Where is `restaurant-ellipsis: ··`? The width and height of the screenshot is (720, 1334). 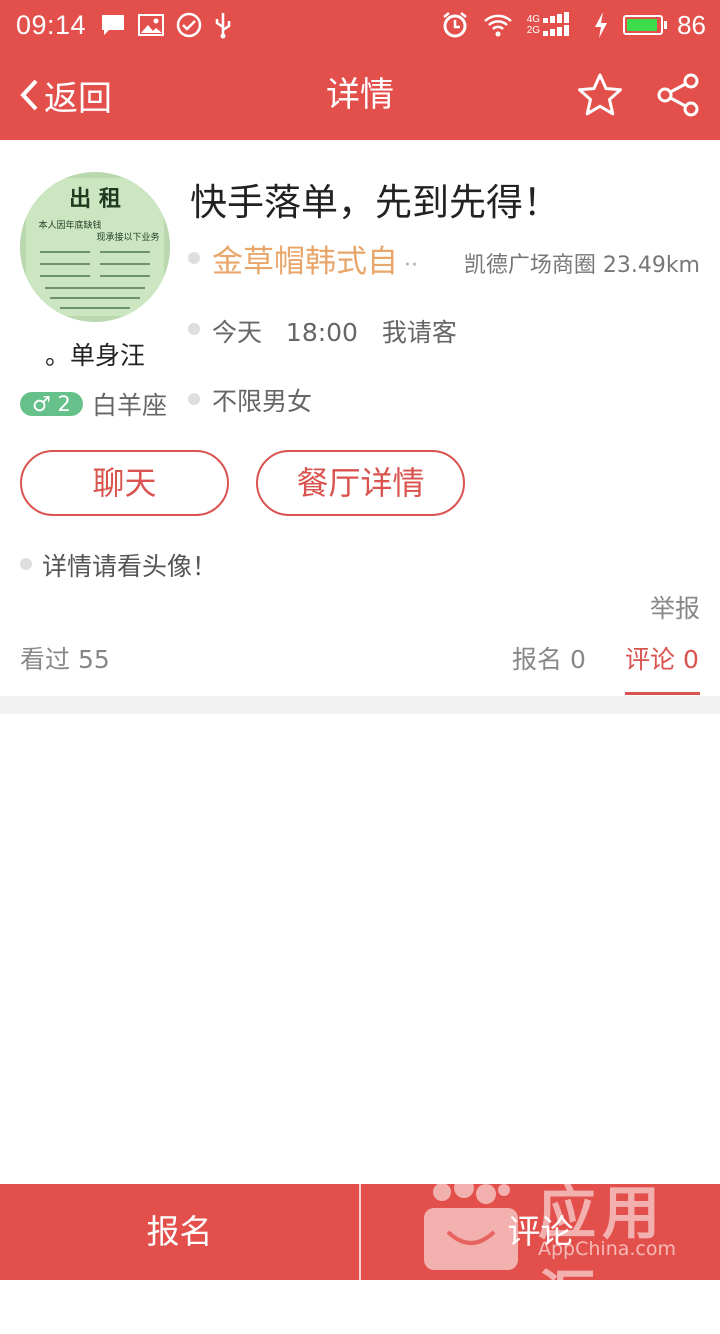
restaurant-ellipsis: ·· is located at coordinates (411, 265).